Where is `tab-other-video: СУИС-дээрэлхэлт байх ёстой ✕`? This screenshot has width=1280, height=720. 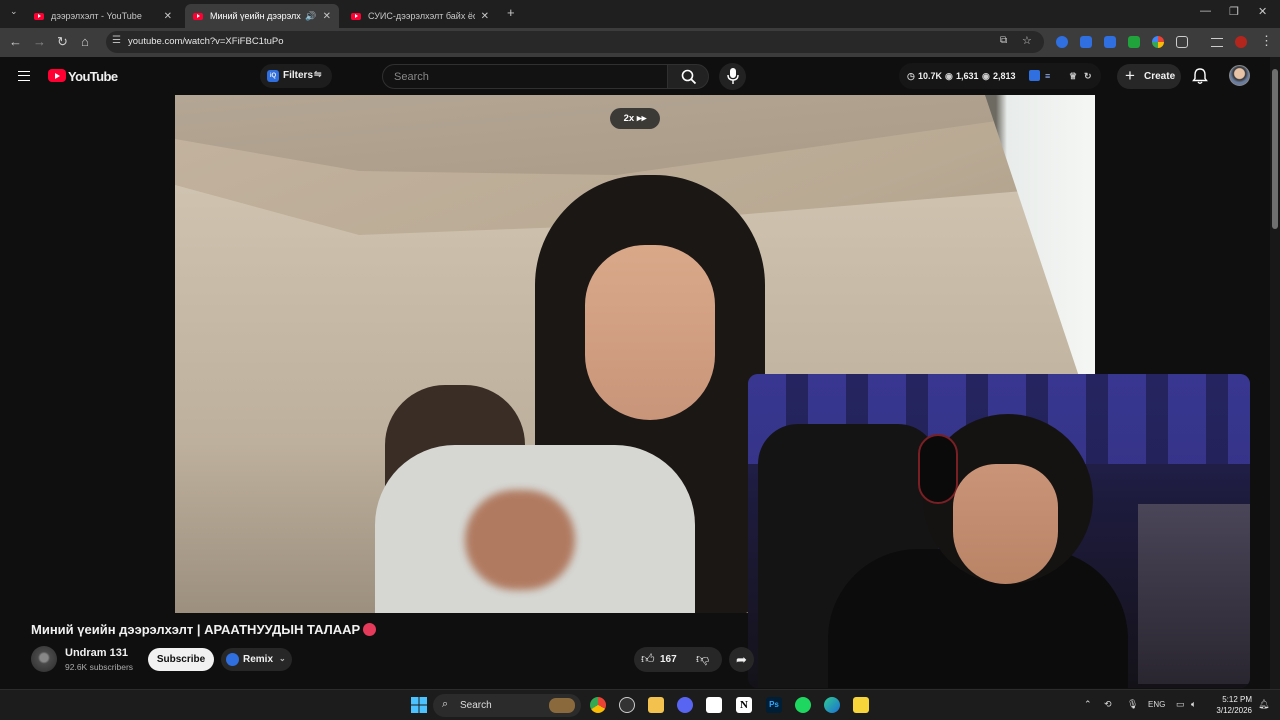
tab-other-video: СУИС-дээрэлхэлт байх ёстой ✕ is located at coordinates (420, 16).